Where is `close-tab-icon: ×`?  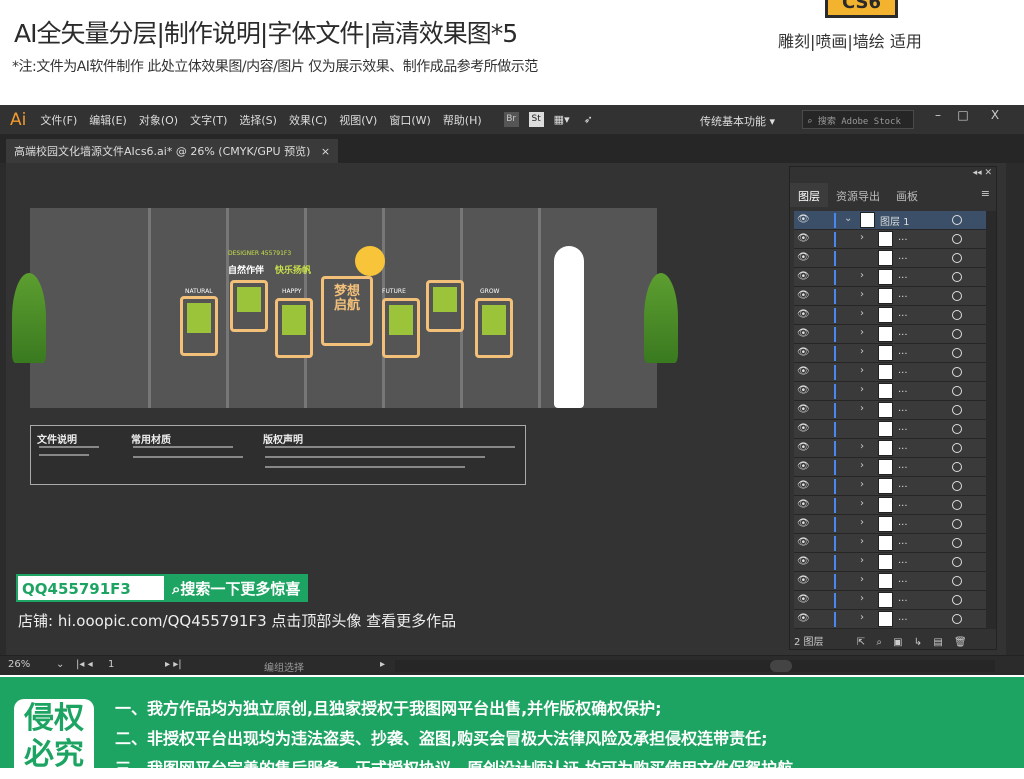
close-tab-icon: × is located at coordinates (325, 151).